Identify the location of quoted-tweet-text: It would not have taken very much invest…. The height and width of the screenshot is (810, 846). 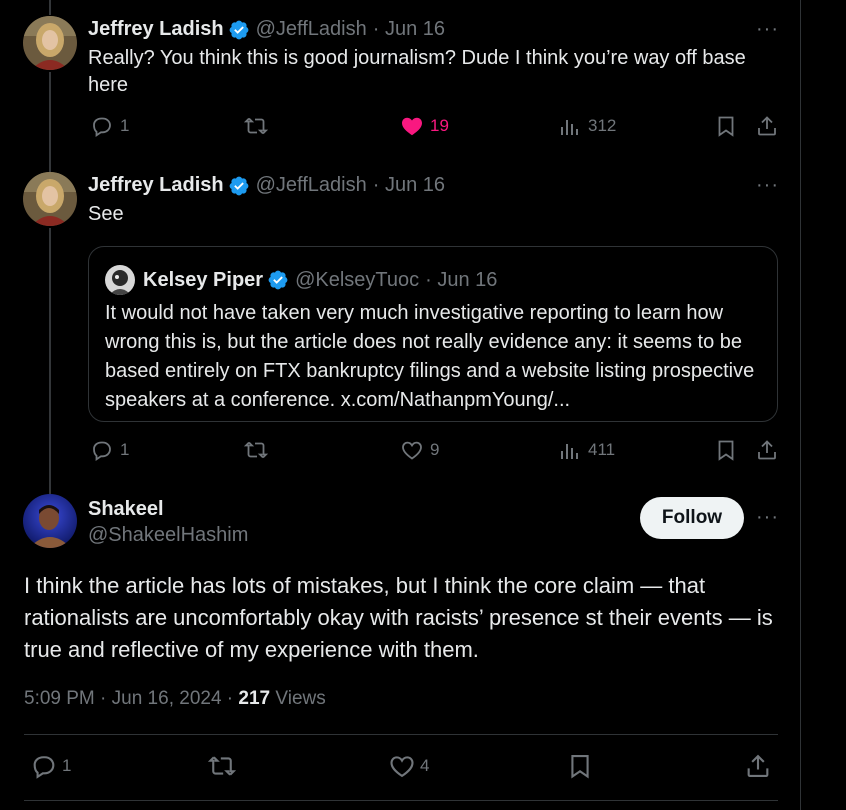
(430, 356).